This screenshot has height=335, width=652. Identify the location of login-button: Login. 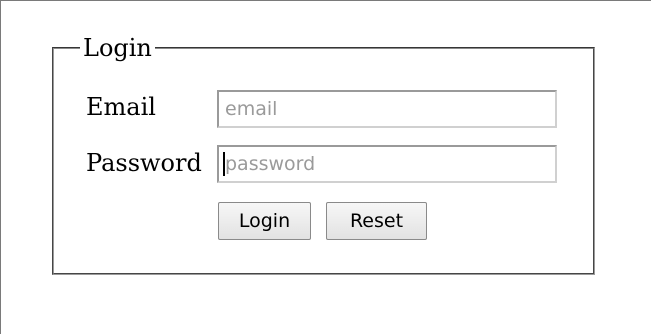
(264, 221).